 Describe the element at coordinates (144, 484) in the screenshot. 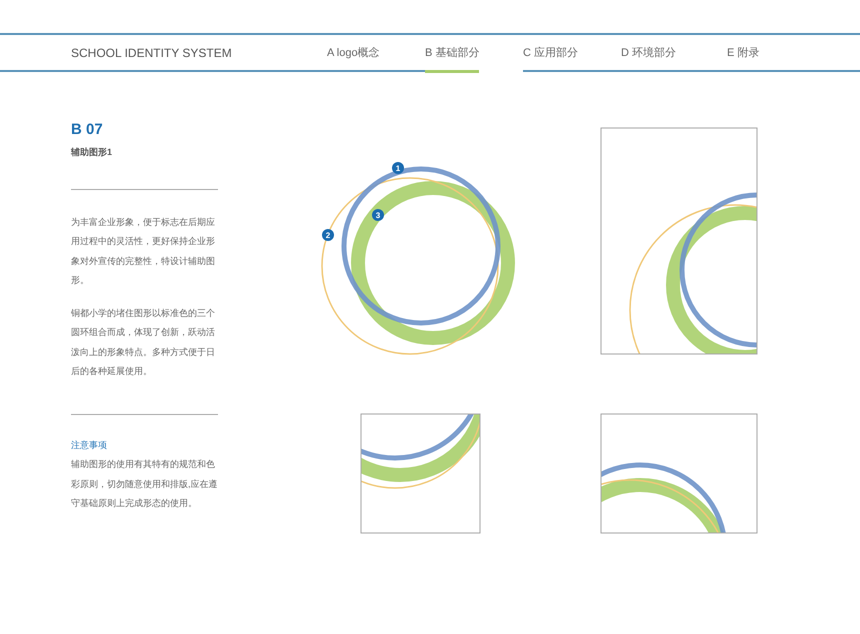

I see `notes-text: 辅助图形的使用有其特有的规范和色彩原则，切勿随意使用和排版,应在遵守基础原则上完成形态的使用。` at that location.